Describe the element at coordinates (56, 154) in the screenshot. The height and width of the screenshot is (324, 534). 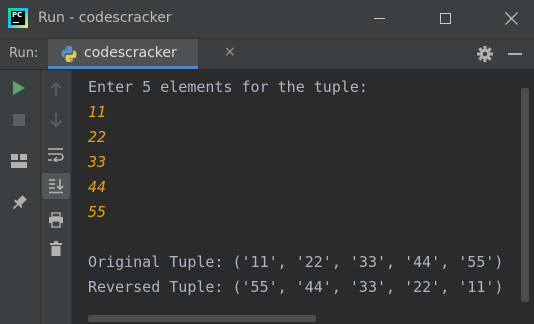
I see `soft-wrap-icon` at that location.